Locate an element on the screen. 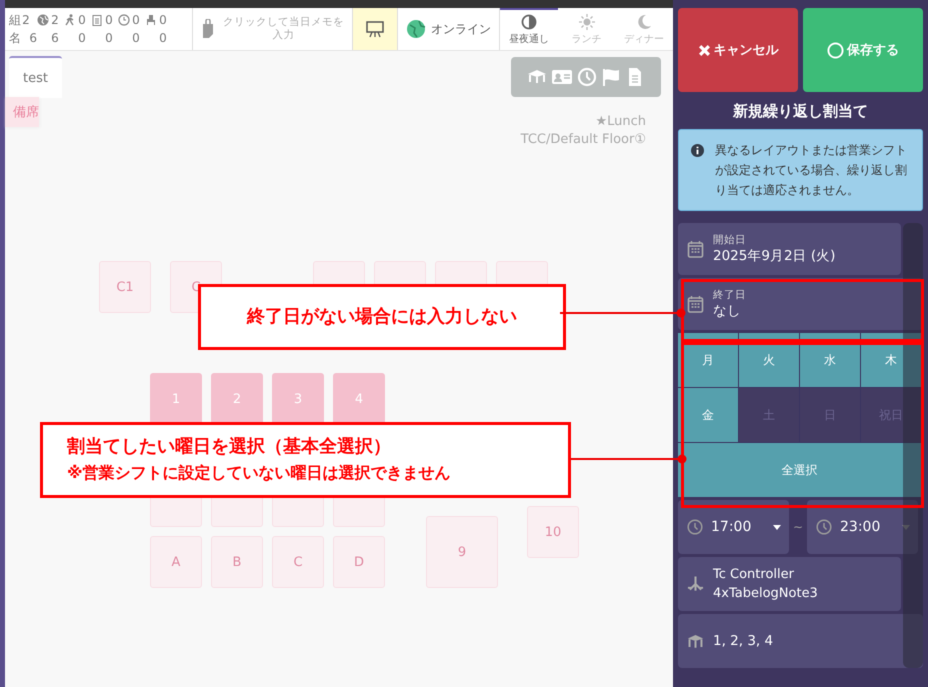  select-all-button: 全選択 is located at coordinates (799, 470).